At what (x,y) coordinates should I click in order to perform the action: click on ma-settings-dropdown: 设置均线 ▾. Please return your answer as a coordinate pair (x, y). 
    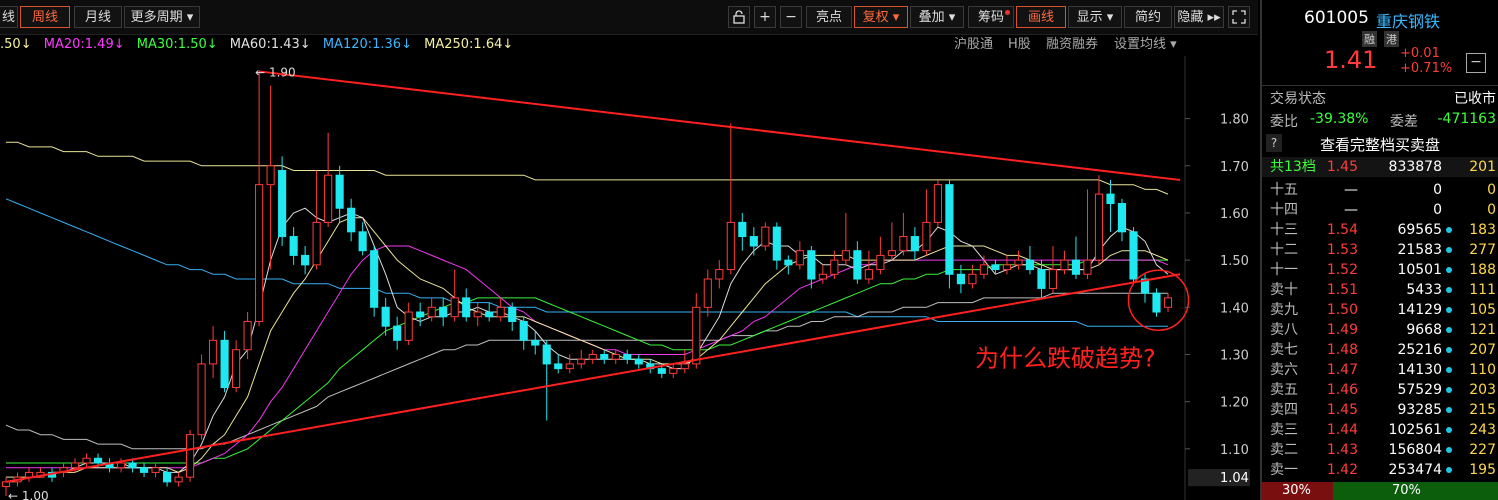
    Looking at the image, I should click on (1145, 45).